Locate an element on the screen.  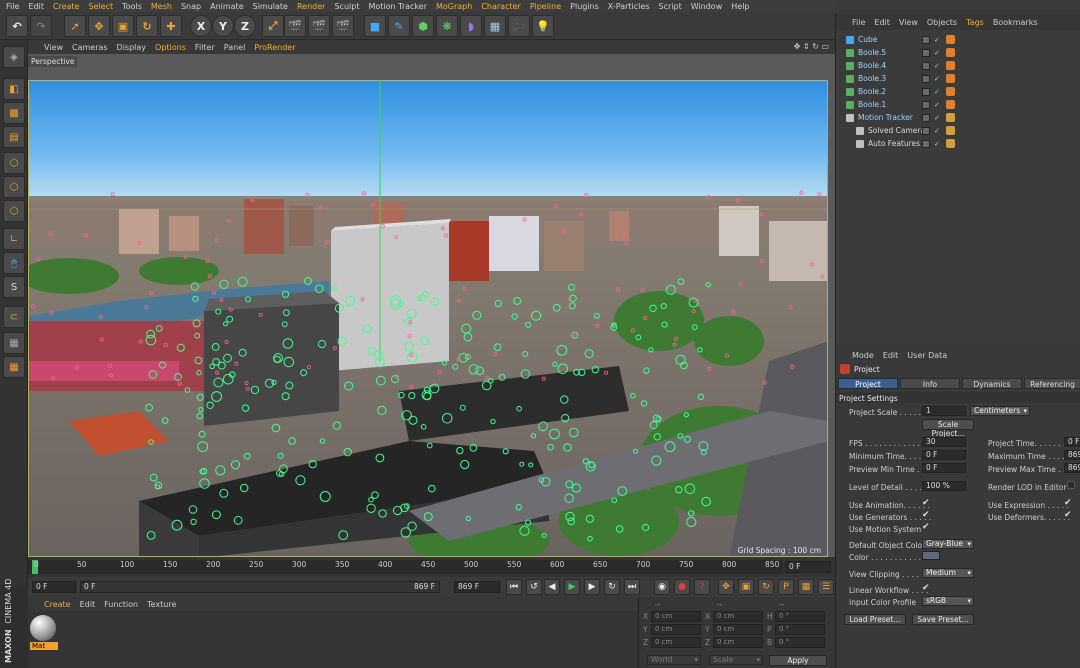
x-axis-button: X is located at coordinates (201, 26).